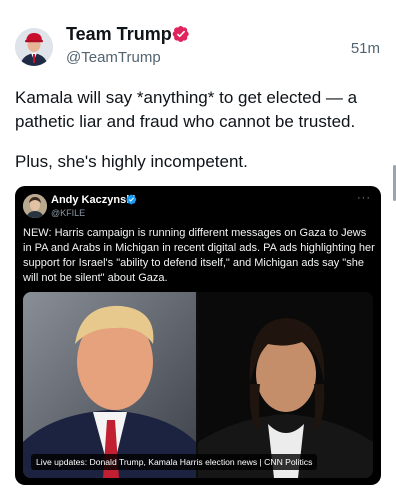  I want to click on quote-avatar, so click(35, 206).